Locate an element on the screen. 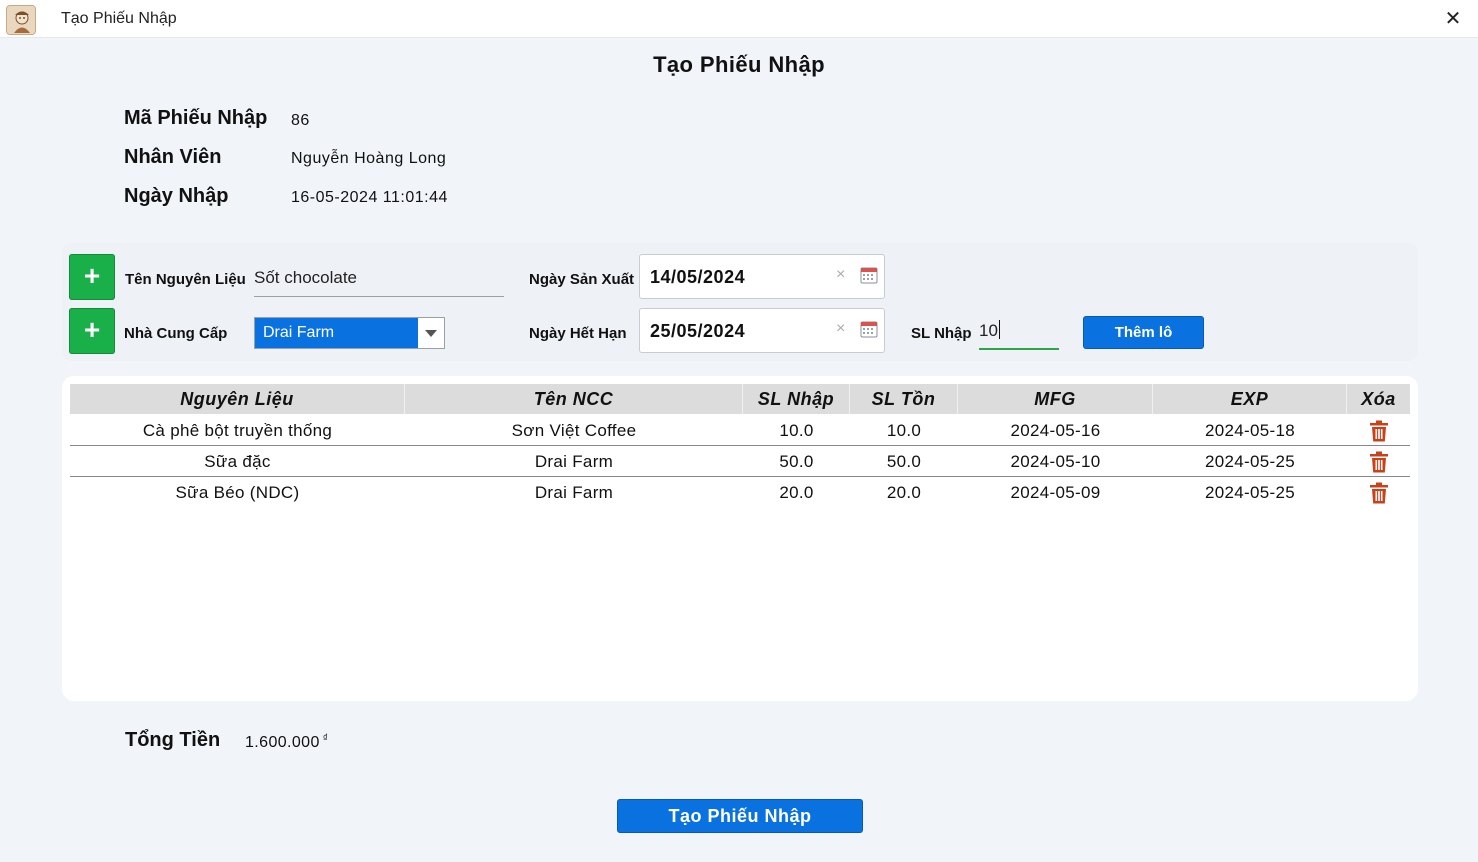  mfg-date-picker: 14/05/2024 × is located at coordinates (762, 276).